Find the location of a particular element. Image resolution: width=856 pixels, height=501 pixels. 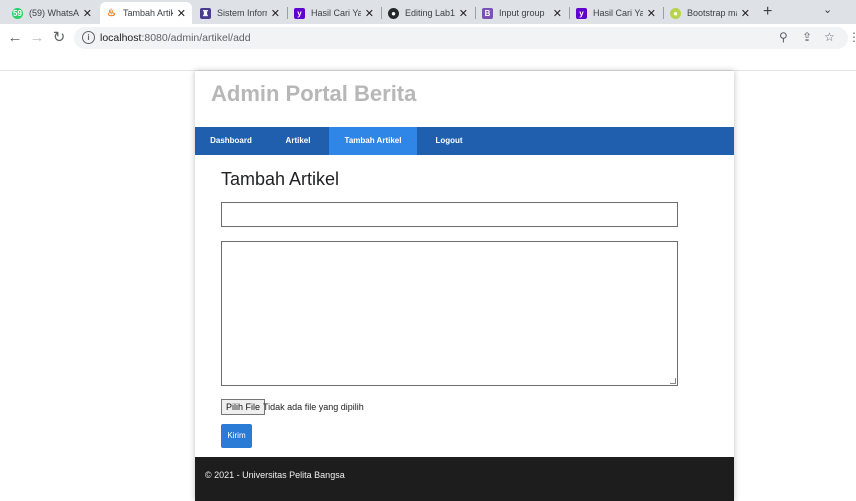

browser-tab: ● Bootstrap ma ✕ is located at coordinates (710, 13).